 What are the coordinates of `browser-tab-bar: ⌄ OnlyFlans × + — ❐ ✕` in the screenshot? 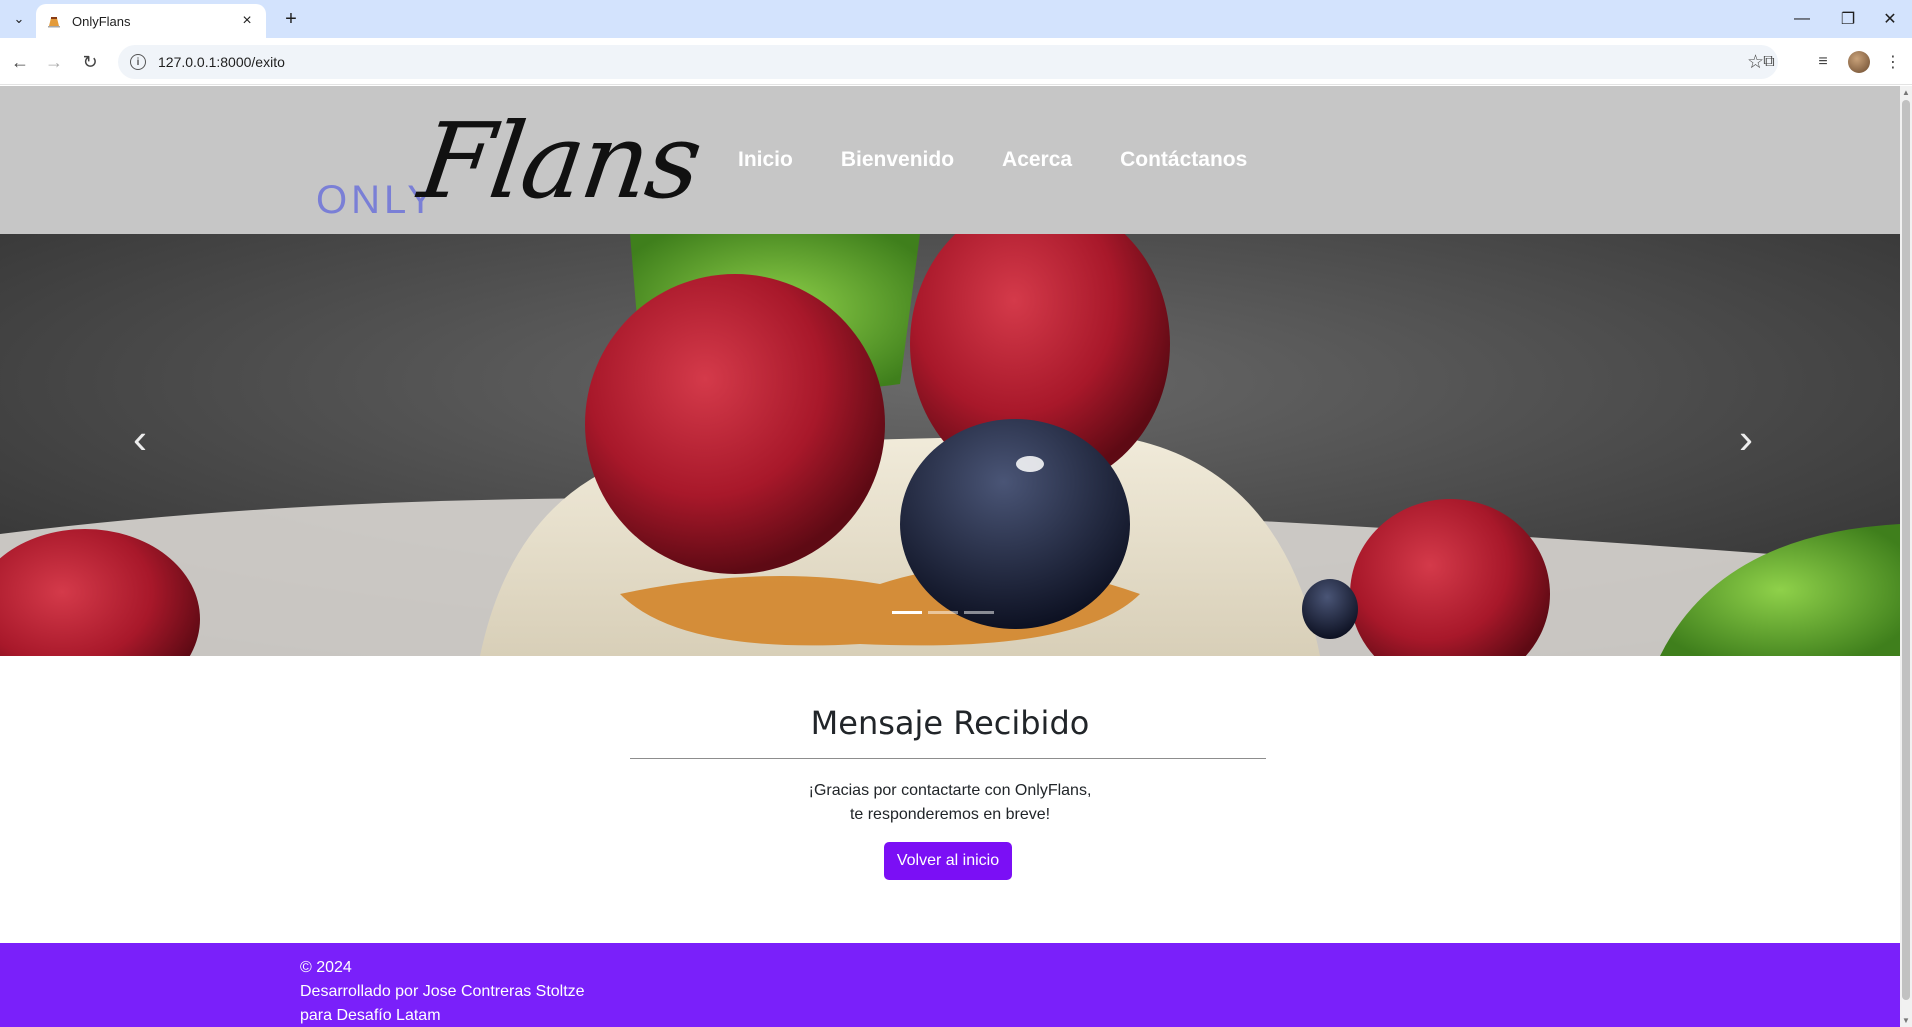 It's located at (956, 19).